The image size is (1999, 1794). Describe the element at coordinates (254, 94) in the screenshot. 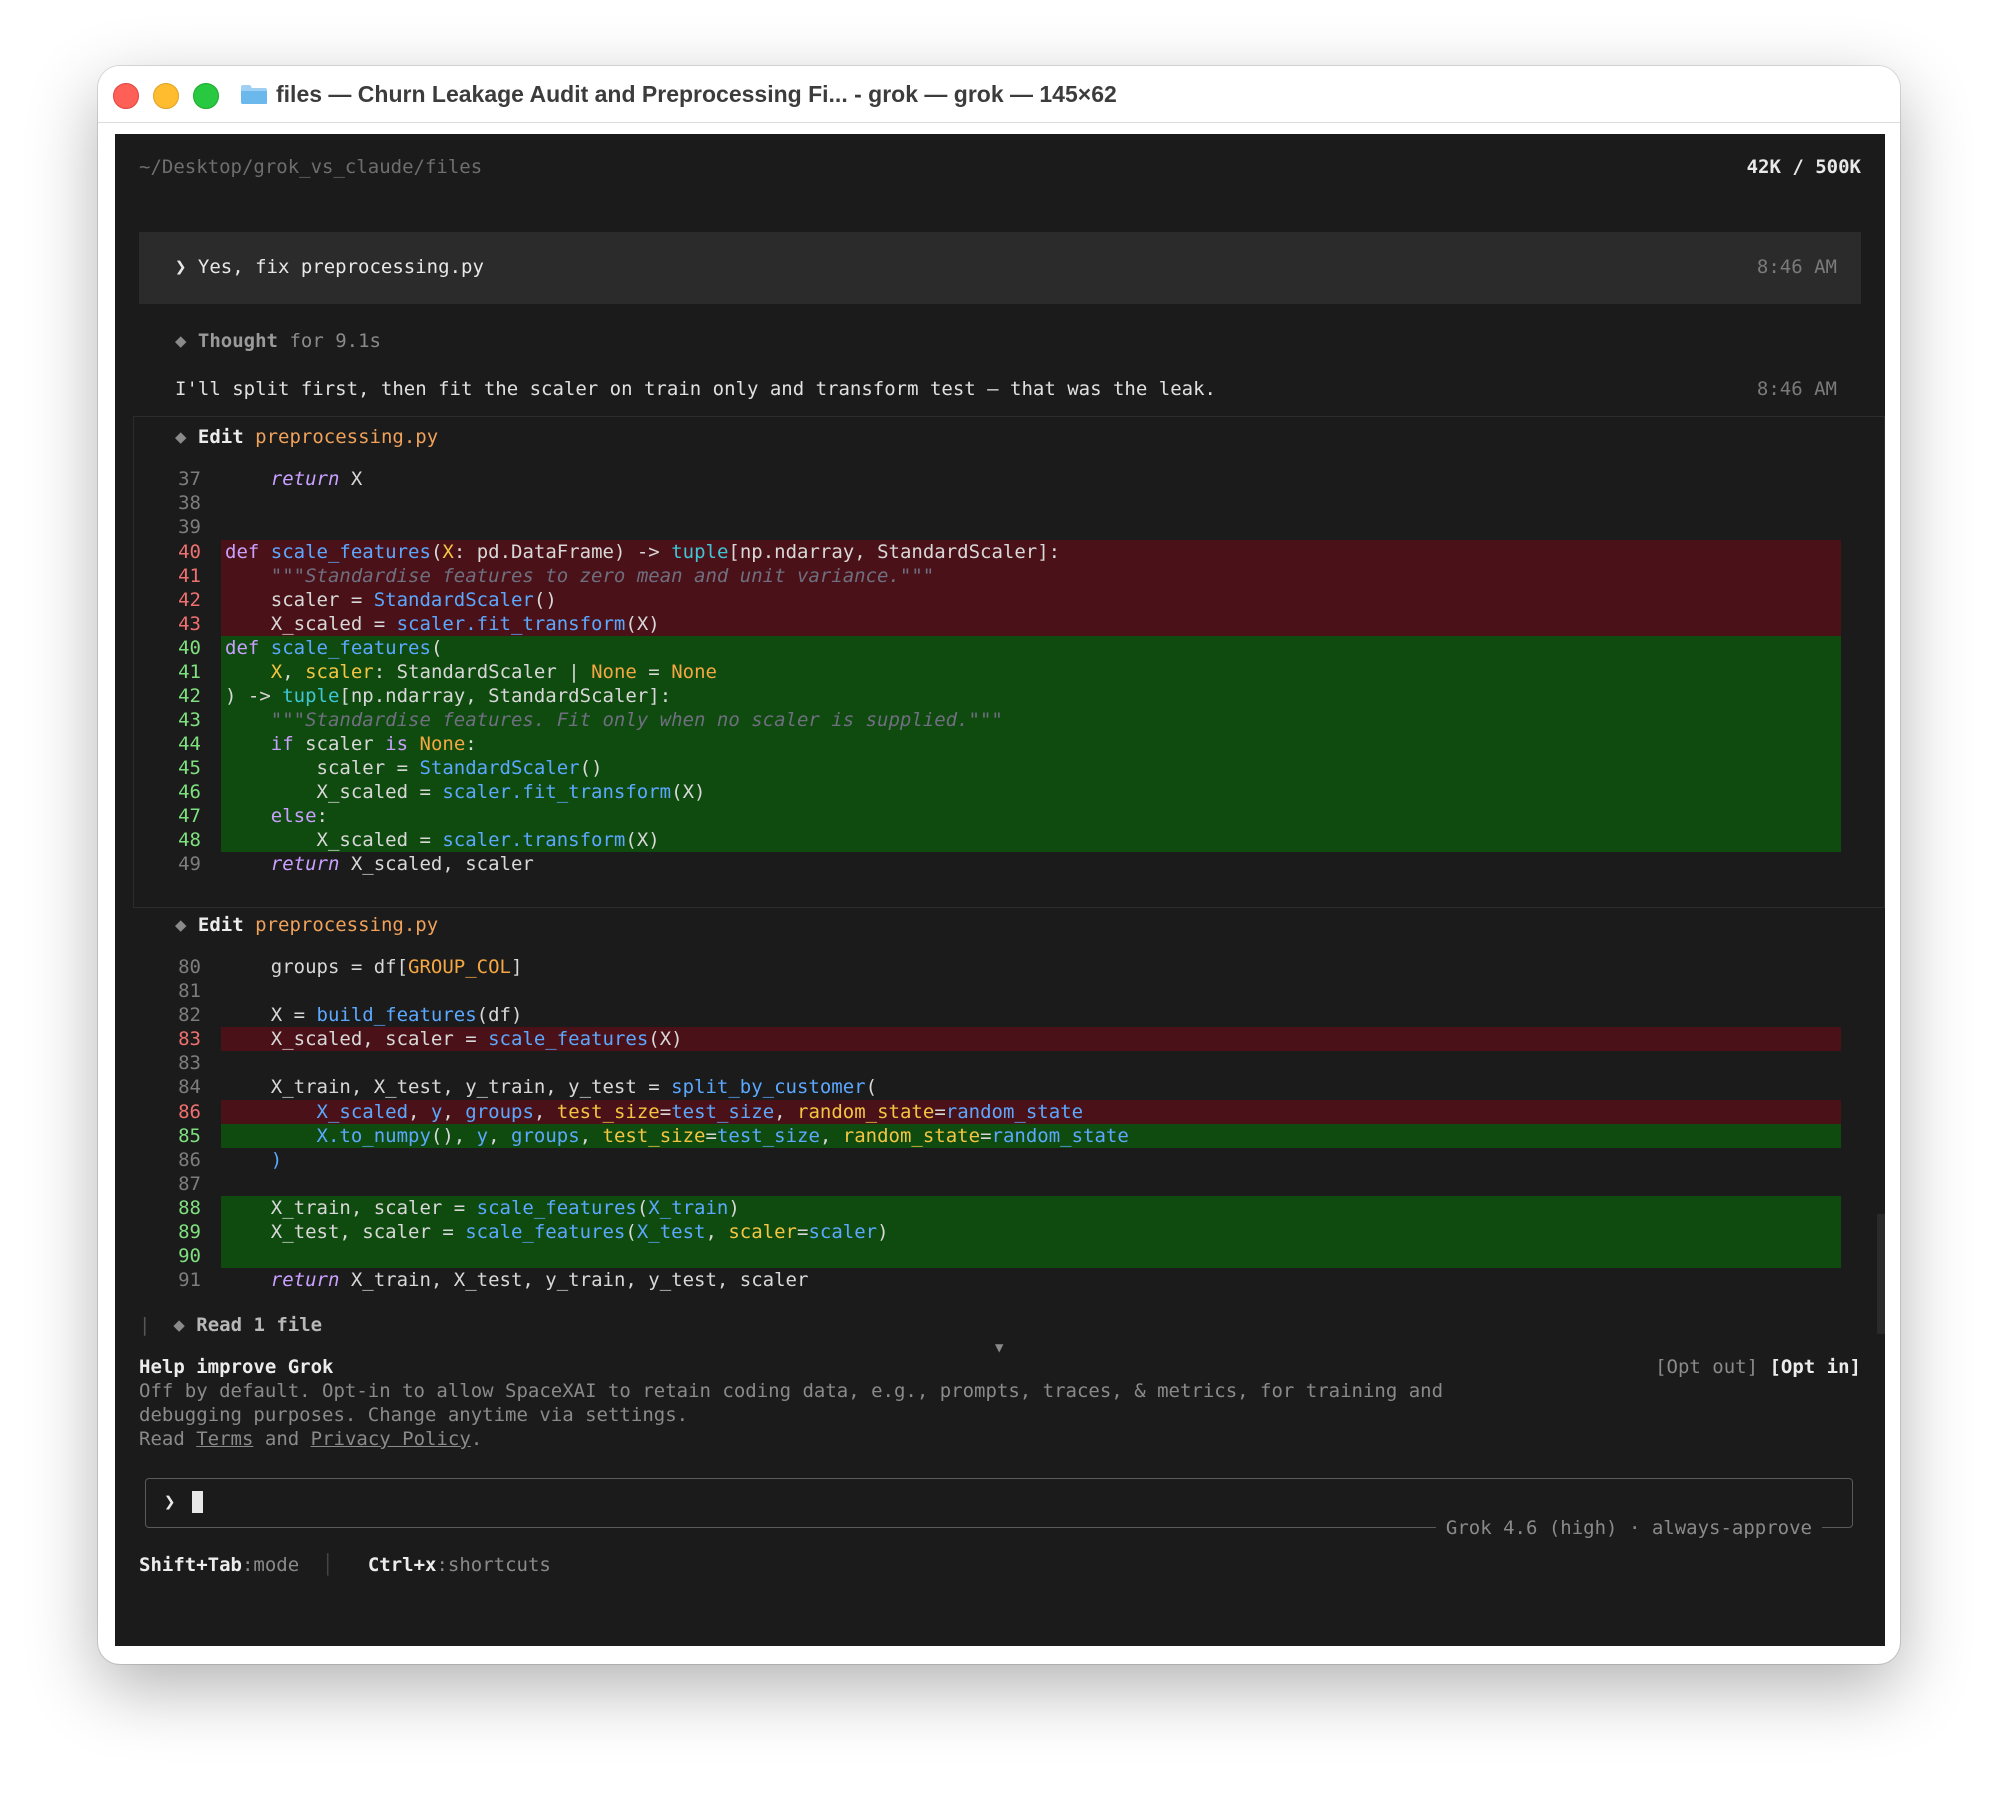

I see `folder-icon` at that location.